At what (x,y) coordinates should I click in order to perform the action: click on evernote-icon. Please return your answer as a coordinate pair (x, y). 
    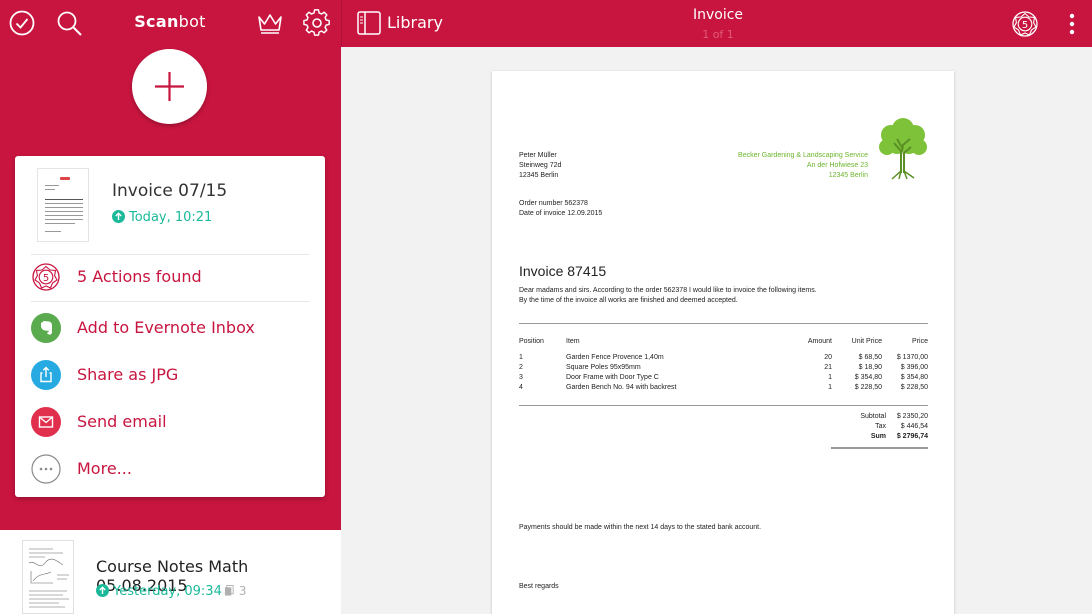
    Looking at the image, I should click on (46, 328).